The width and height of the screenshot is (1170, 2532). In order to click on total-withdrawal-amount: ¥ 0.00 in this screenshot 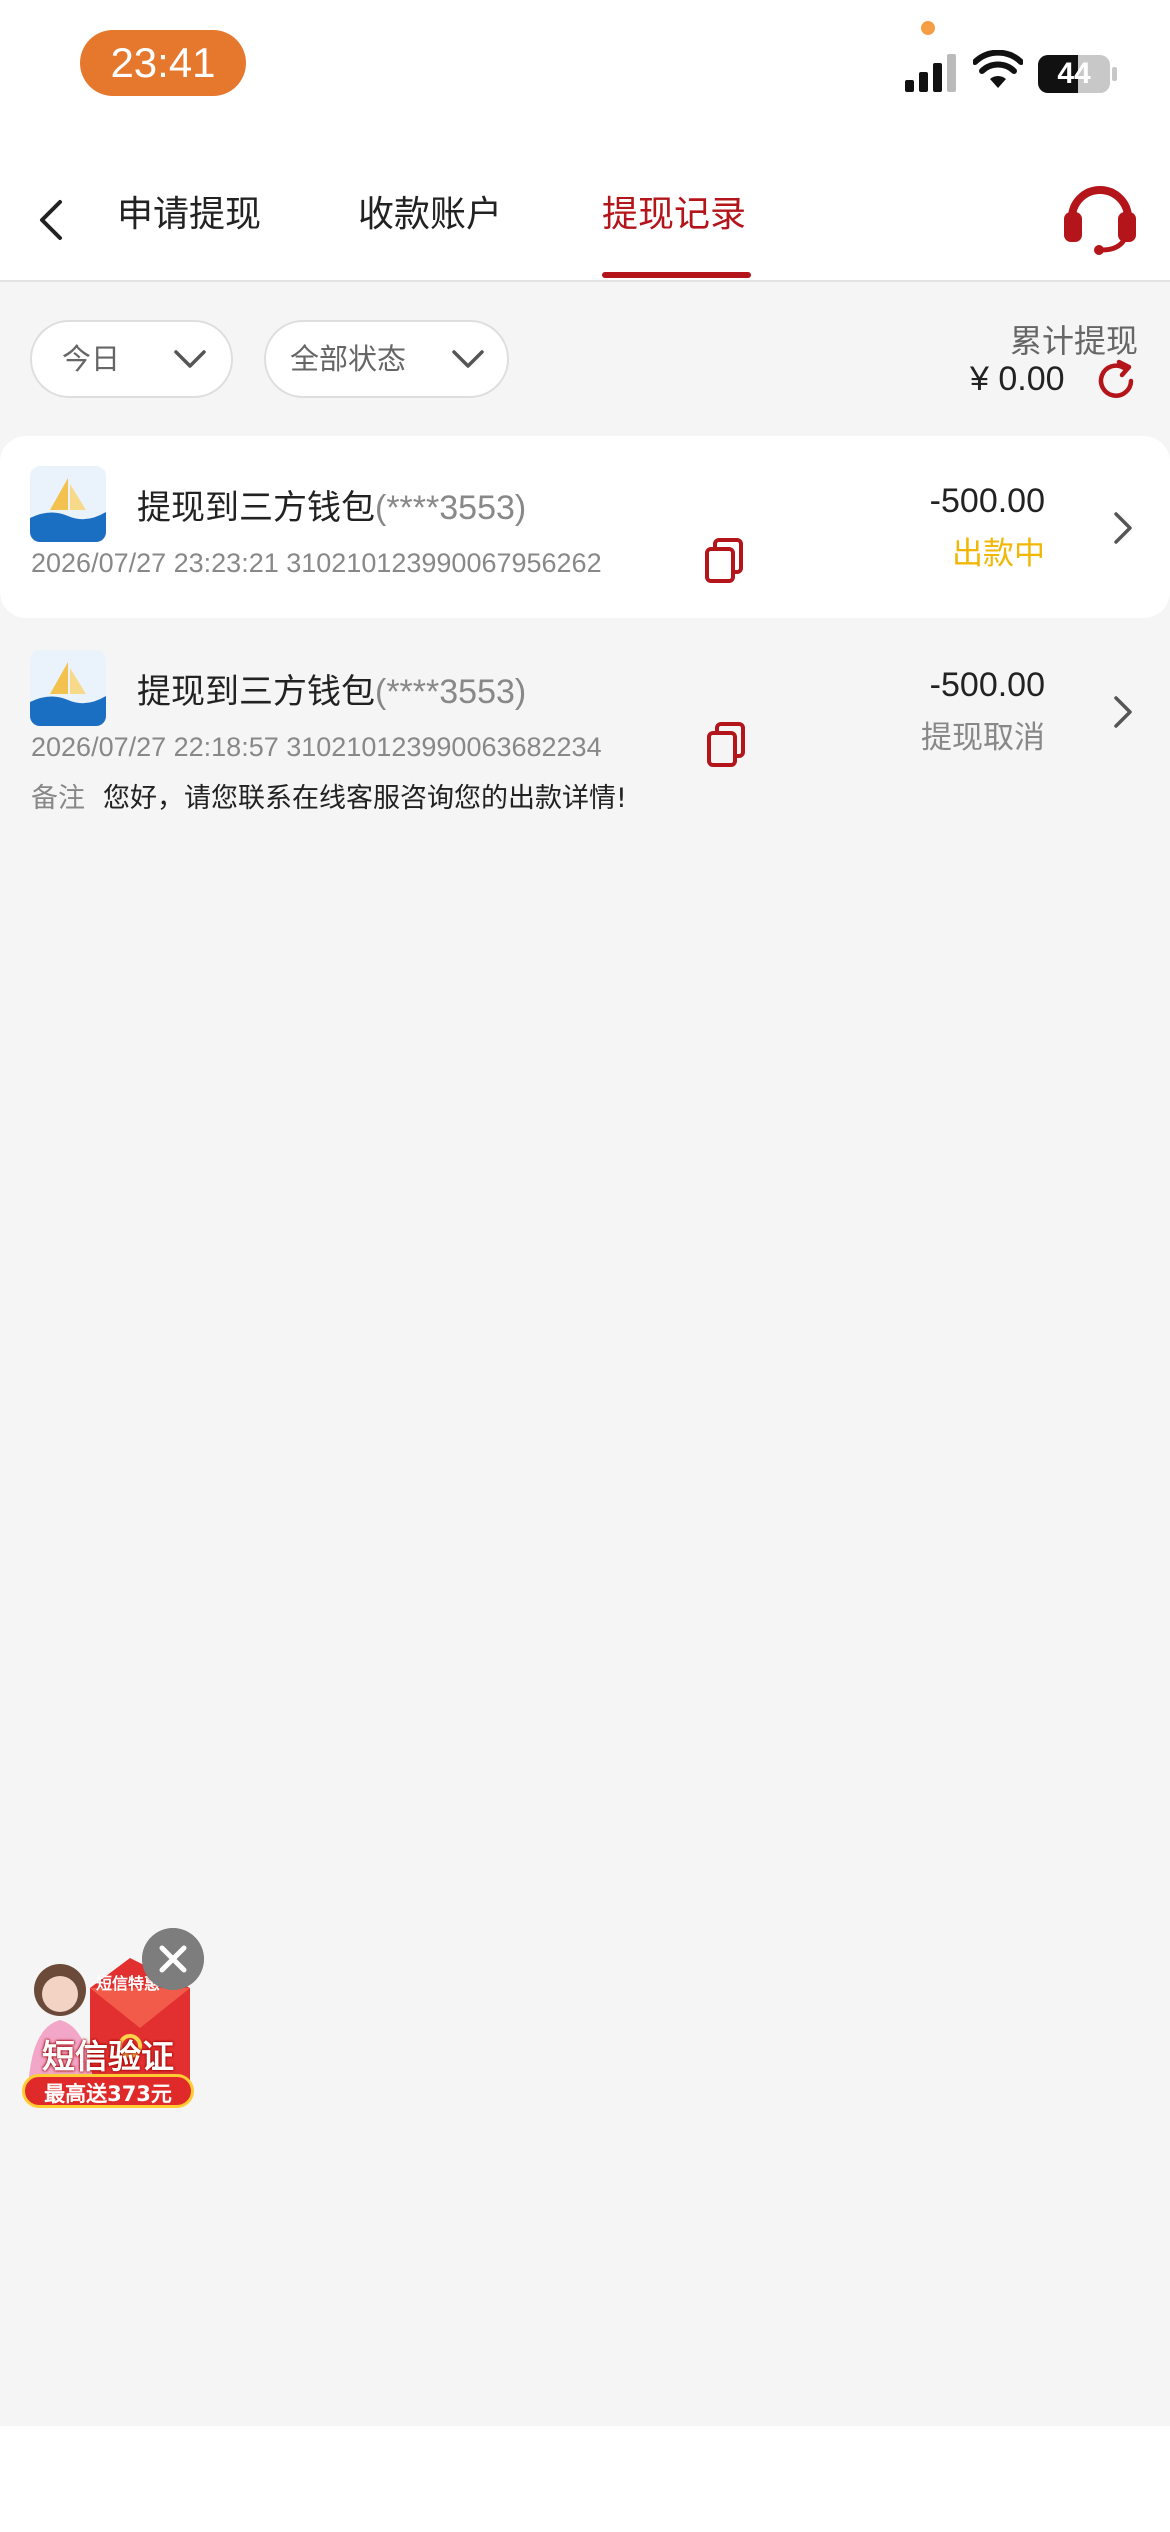, I will do `click(1017, 379)`.